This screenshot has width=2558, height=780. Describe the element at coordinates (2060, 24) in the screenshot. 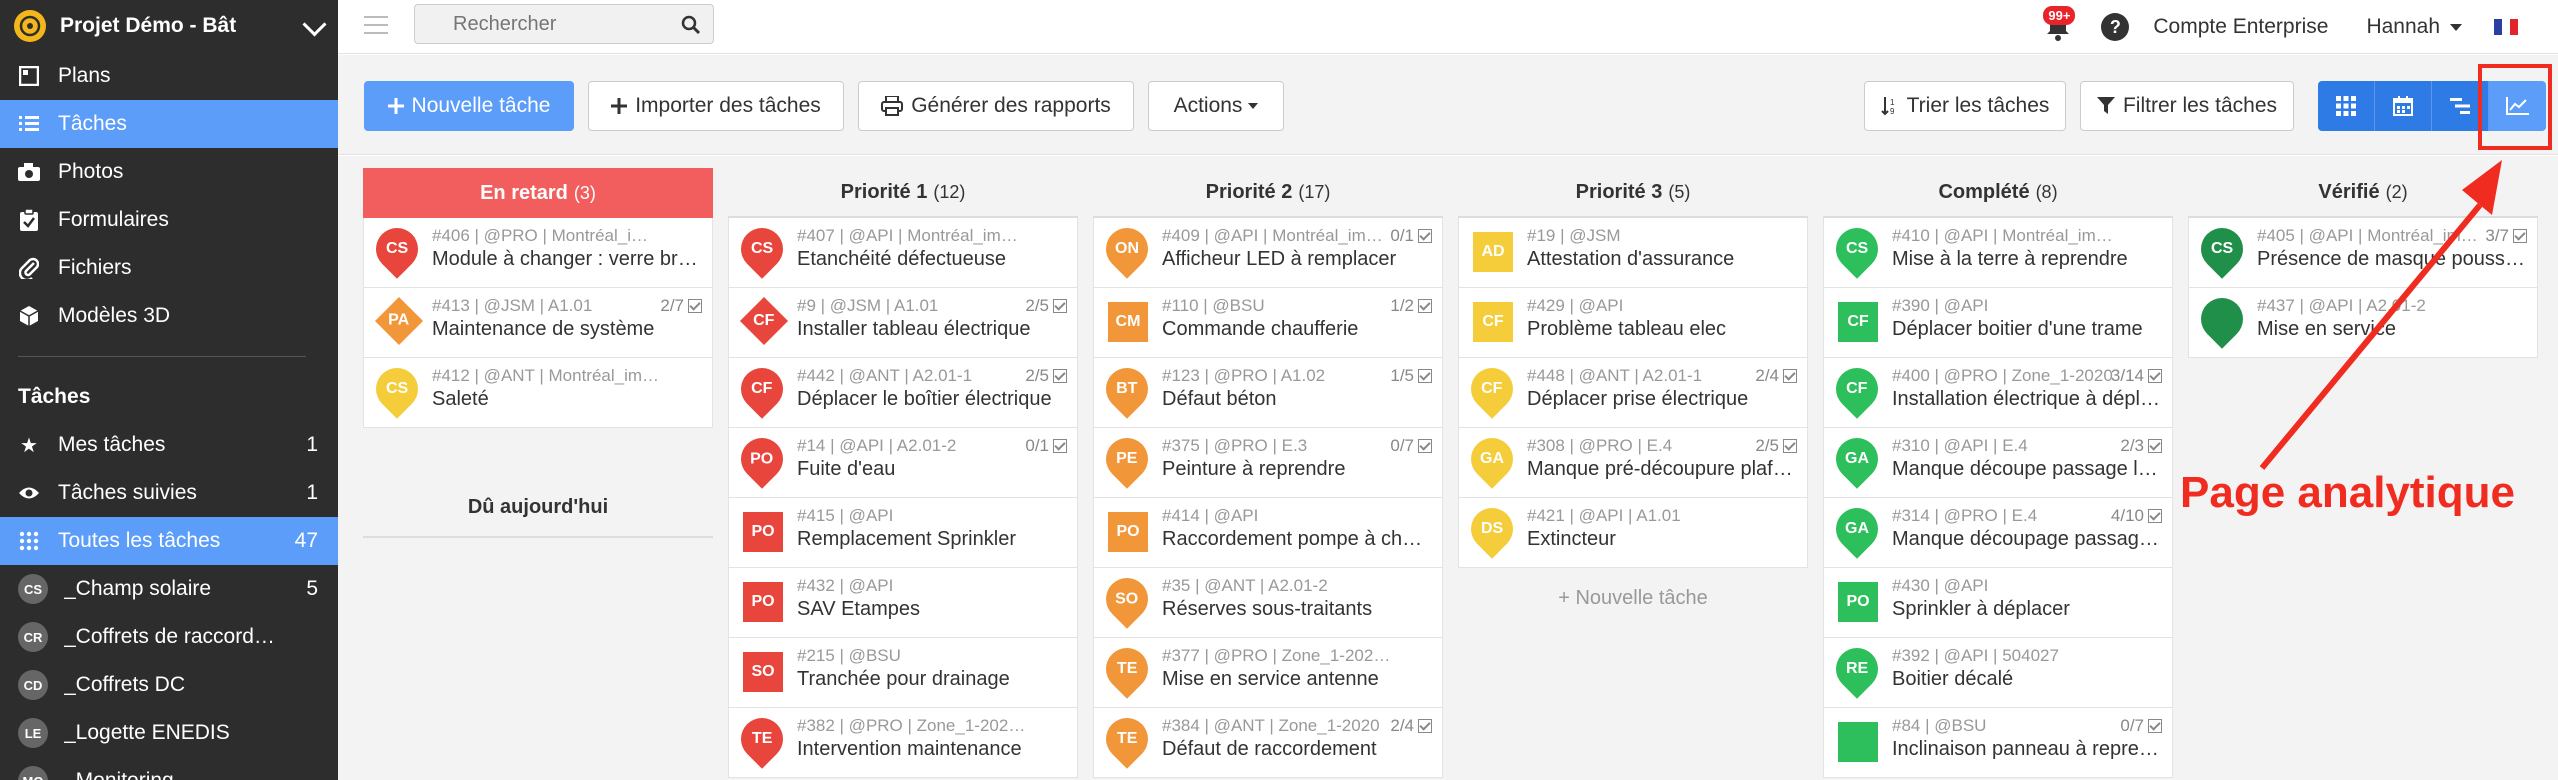

I see `notifications-button: 99+` at that location.